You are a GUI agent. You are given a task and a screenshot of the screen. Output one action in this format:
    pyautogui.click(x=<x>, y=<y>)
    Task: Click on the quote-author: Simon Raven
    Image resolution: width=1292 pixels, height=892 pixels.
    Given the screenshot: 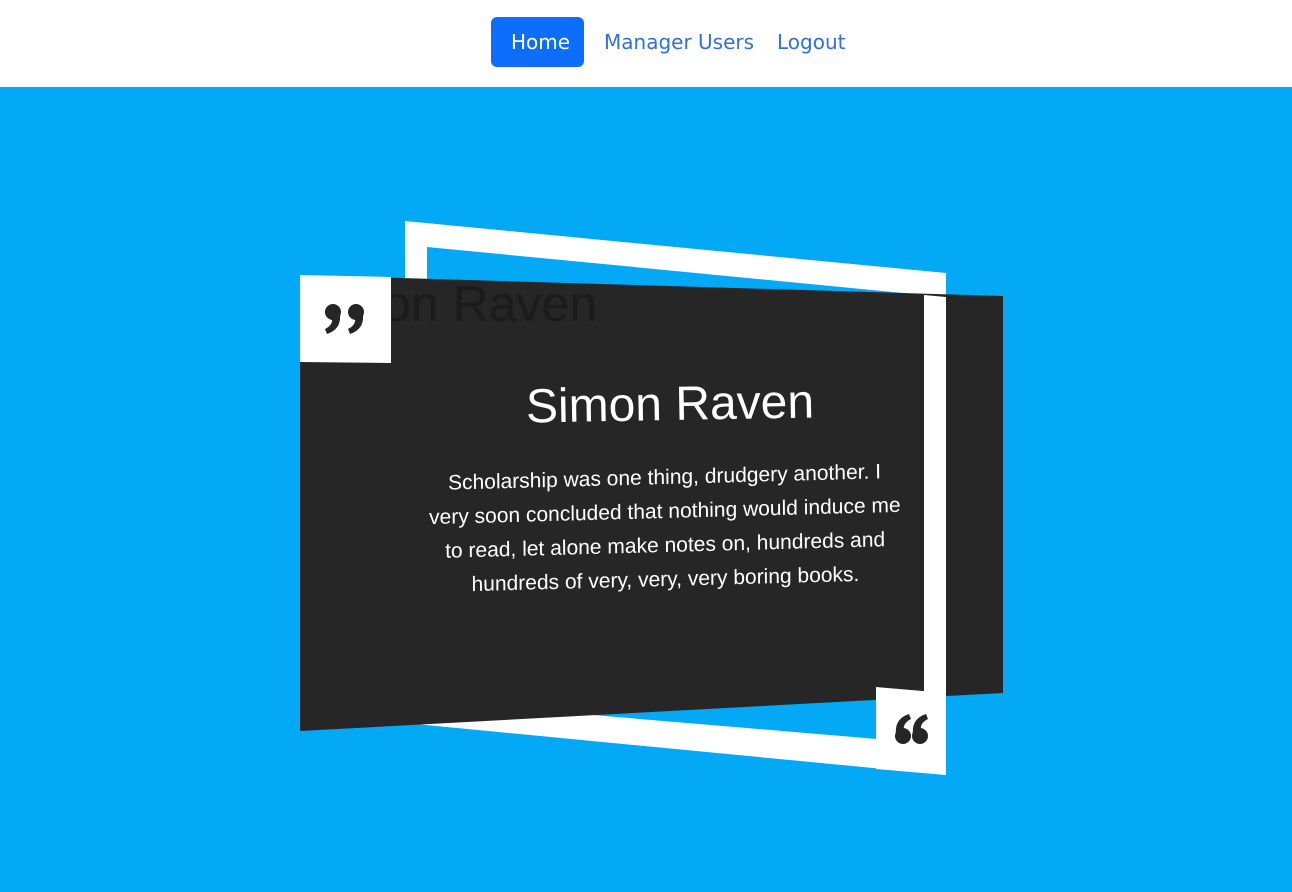 What is the action you would take?
    pyautogui.click(x=670, y=404)
    